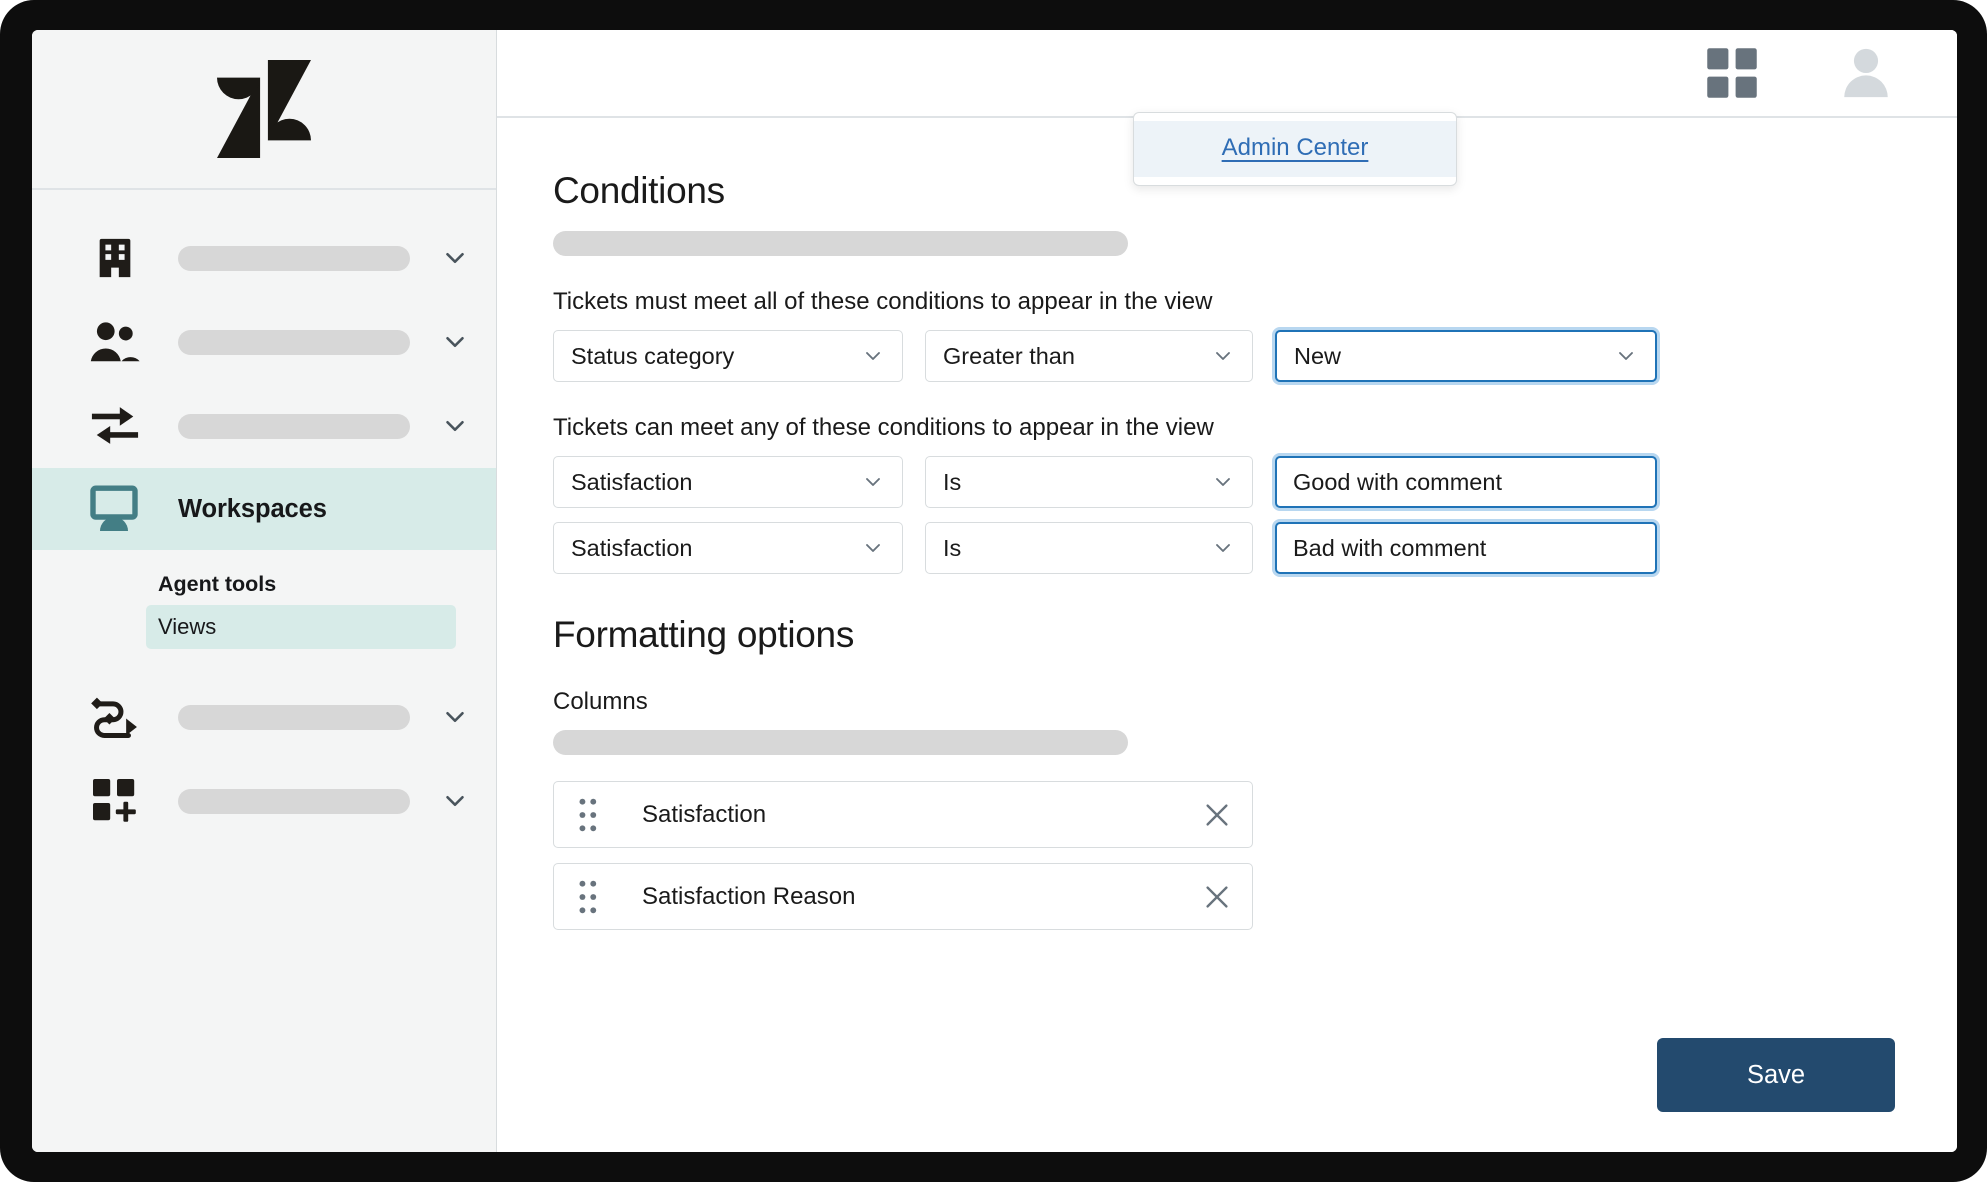 This screenshot has height=1182, width=1987. I want to click on sidebar-item-workflow, so click(264, 717).